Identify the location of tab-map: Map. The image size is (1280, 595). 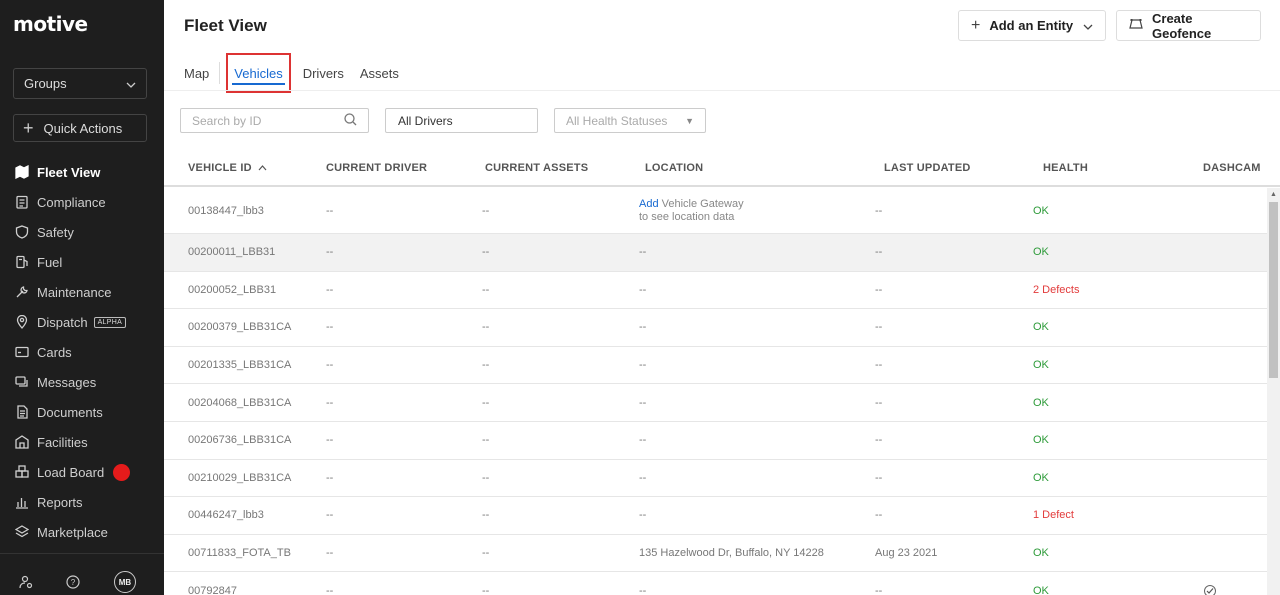
(196, 73).